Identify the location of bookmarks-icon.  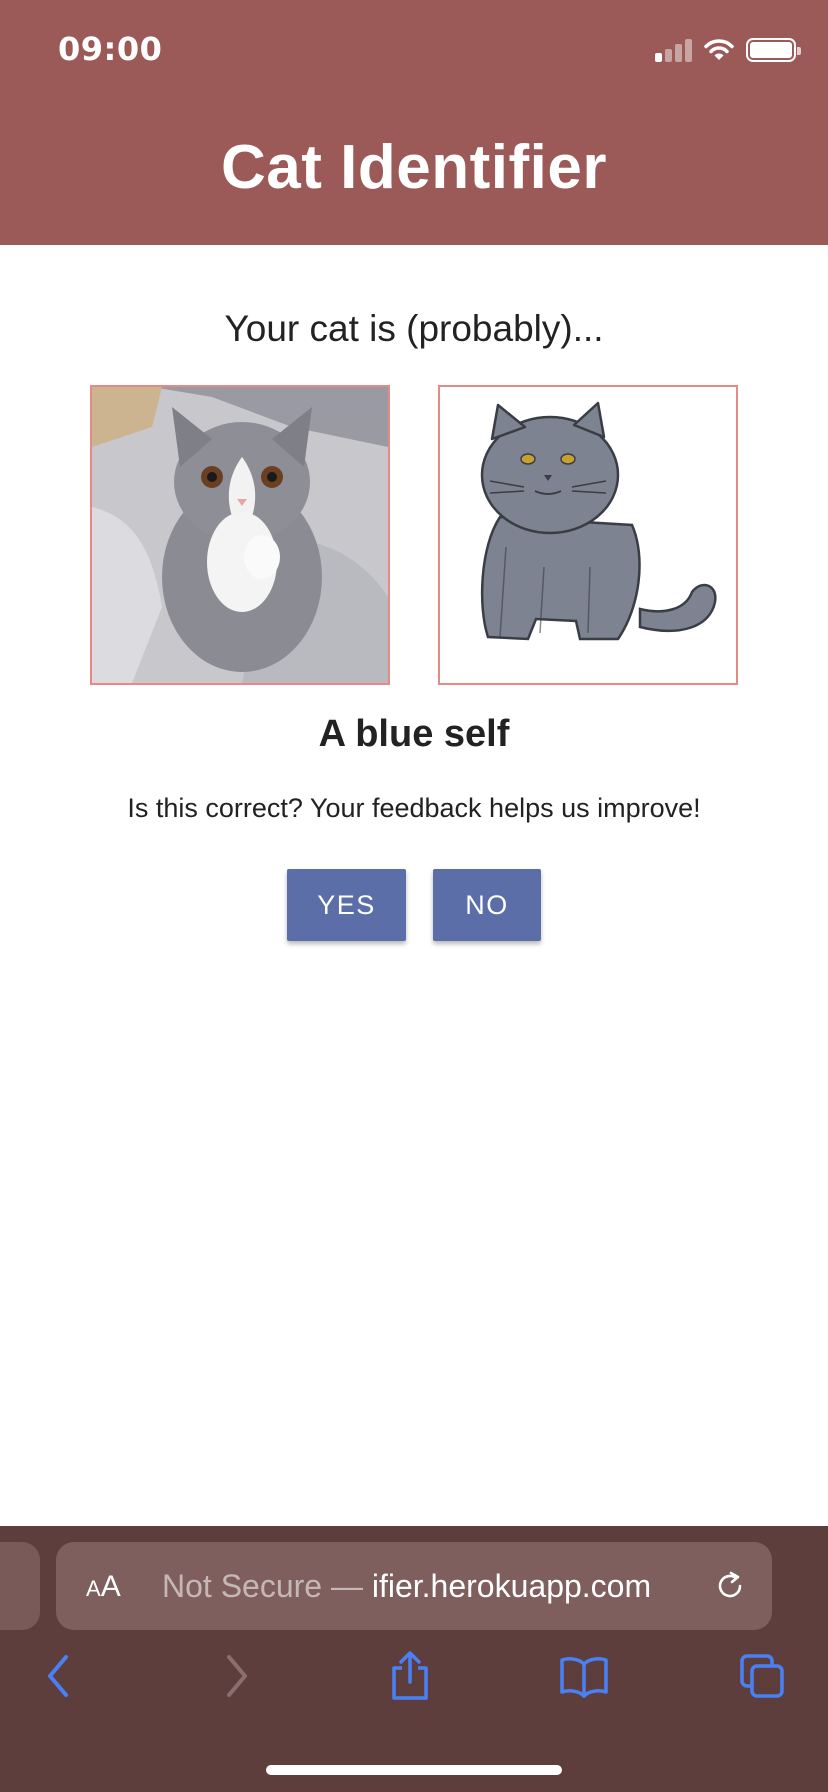
(584, 1676).